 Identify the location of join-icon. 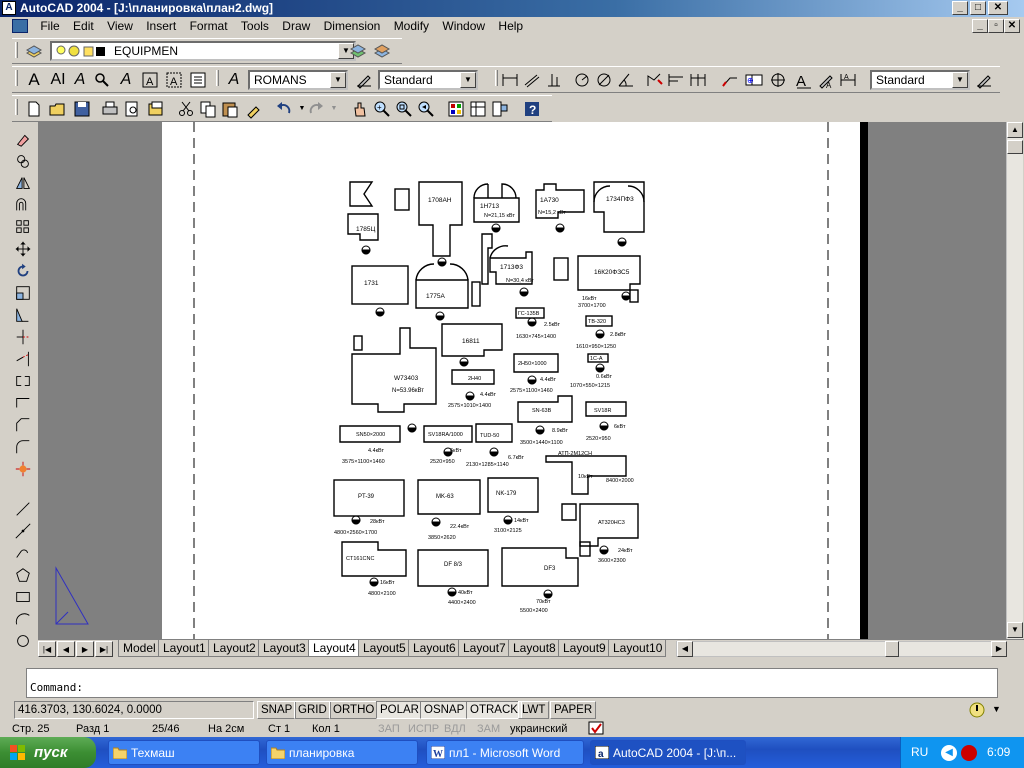
(23, 403).